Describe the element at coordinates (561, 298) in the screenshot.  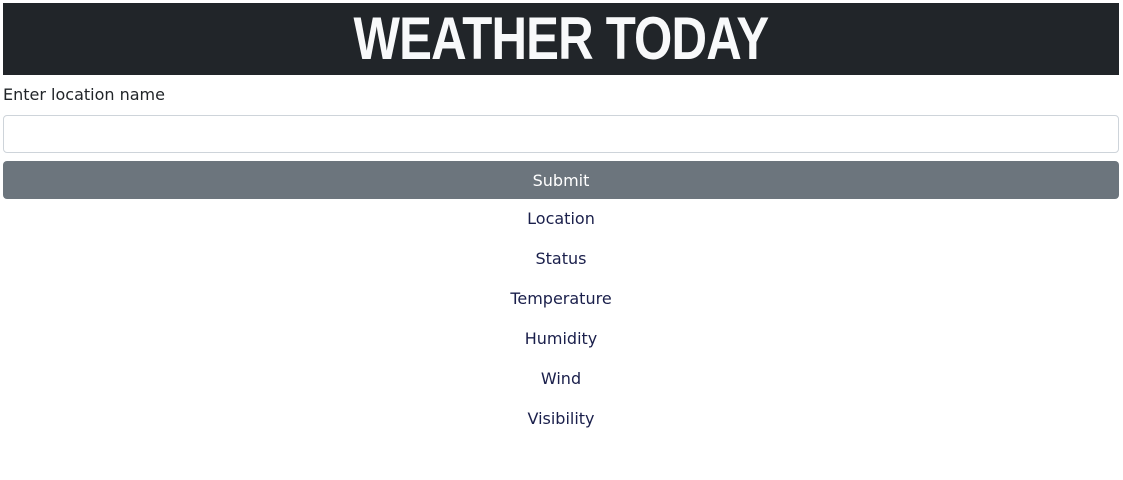
I see `temperature-result: Temperature` at that location.